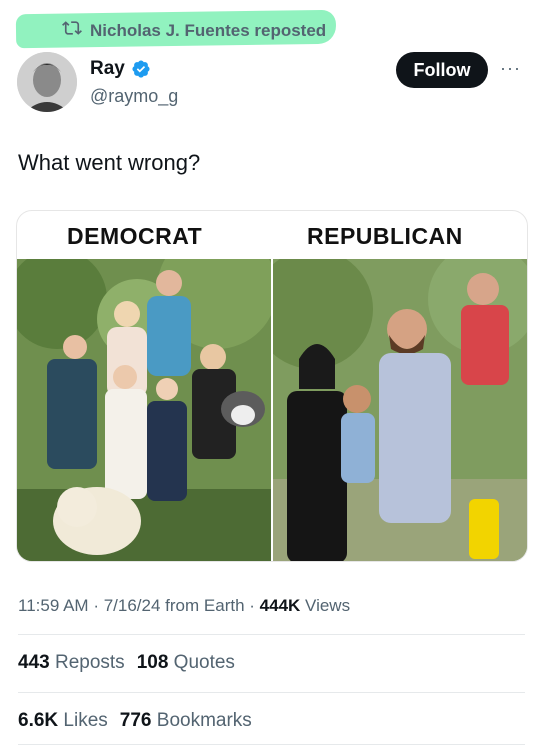  Describe the element at coordinates (53, 605) in the screenshot. I see `tweet-time: 11:59 AM` at that location.